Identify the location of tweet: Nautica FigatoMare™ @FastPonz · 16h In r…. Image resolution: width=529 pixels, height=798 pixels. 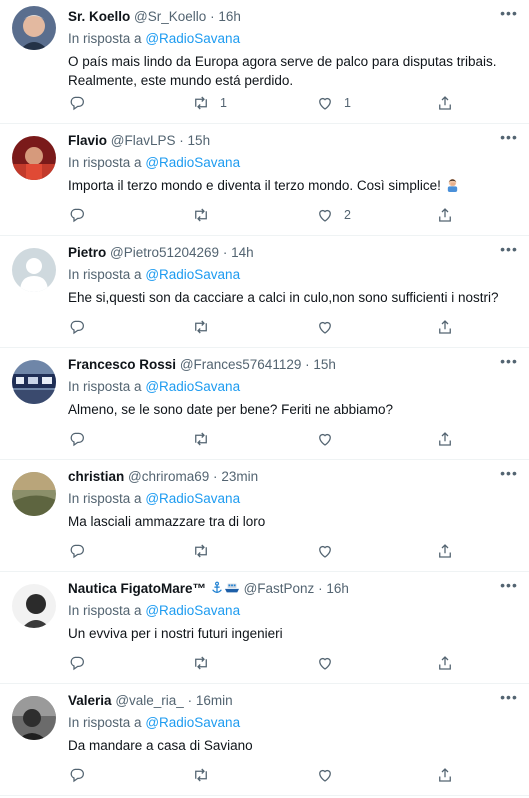
(264, 628).